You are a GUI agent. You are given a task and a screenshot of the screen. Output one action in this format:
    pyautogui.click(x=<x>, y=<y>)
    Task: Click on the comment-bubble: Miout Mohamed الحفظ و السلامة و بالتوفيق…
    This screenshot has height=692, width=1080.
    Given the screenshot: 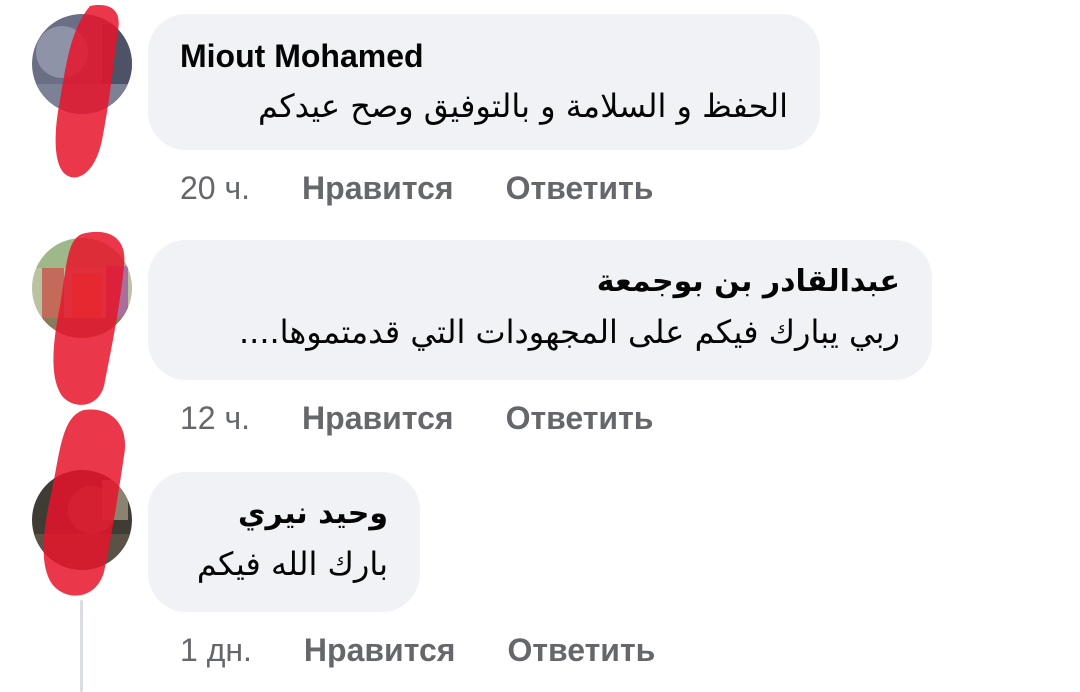 What is the action you would take?
    pyautogui.click(x=484, y=82)
    